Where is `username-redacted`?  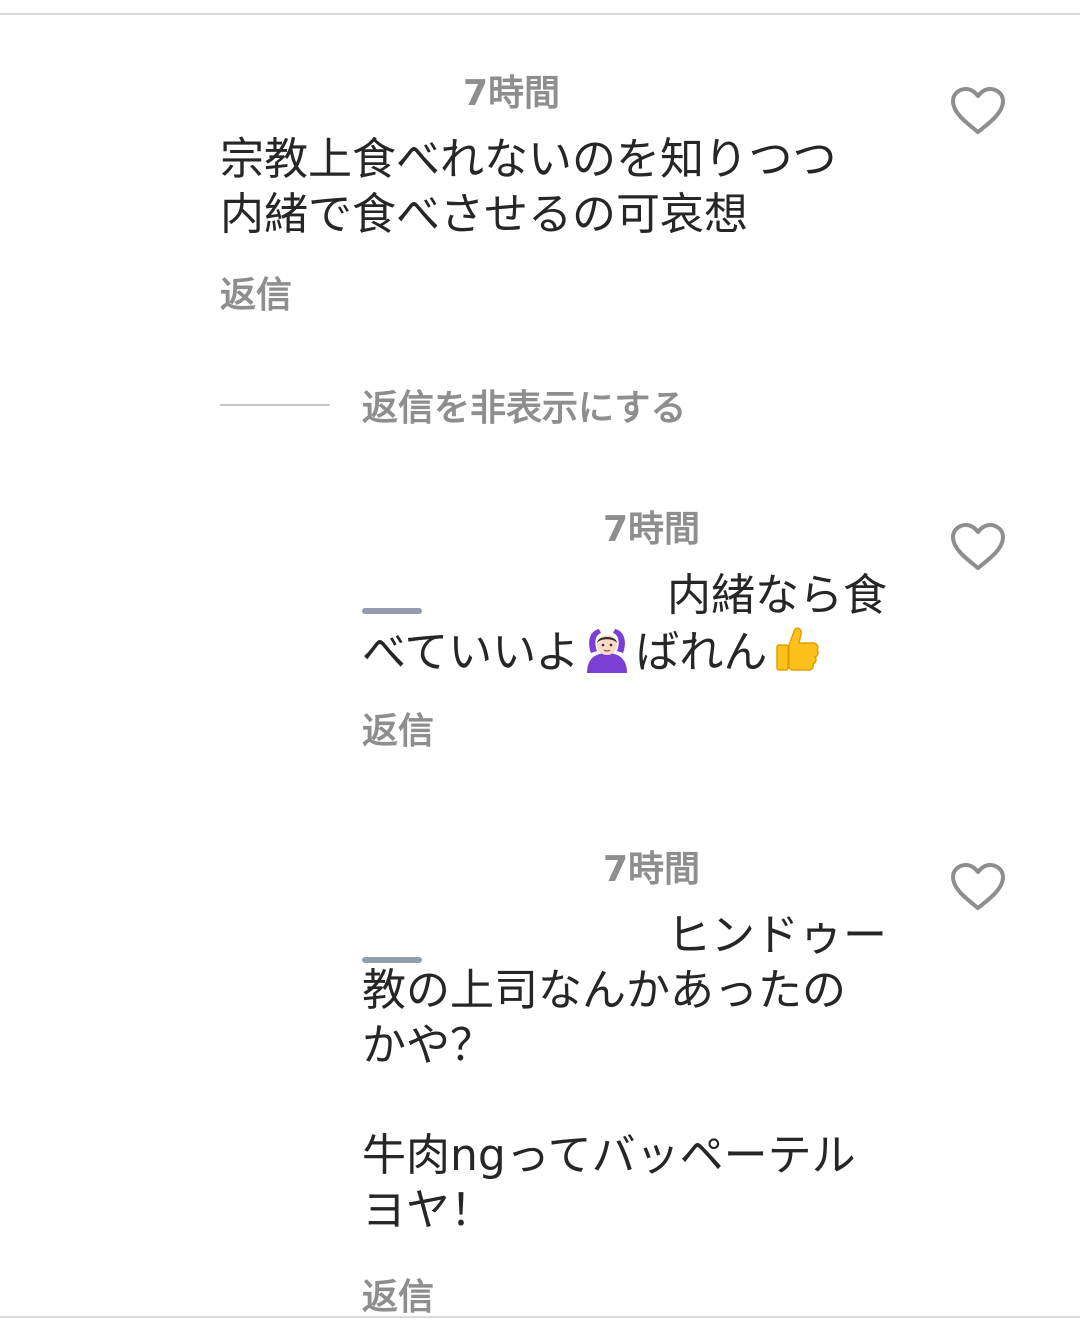 username-redacted is located at coordinates (392, 611).